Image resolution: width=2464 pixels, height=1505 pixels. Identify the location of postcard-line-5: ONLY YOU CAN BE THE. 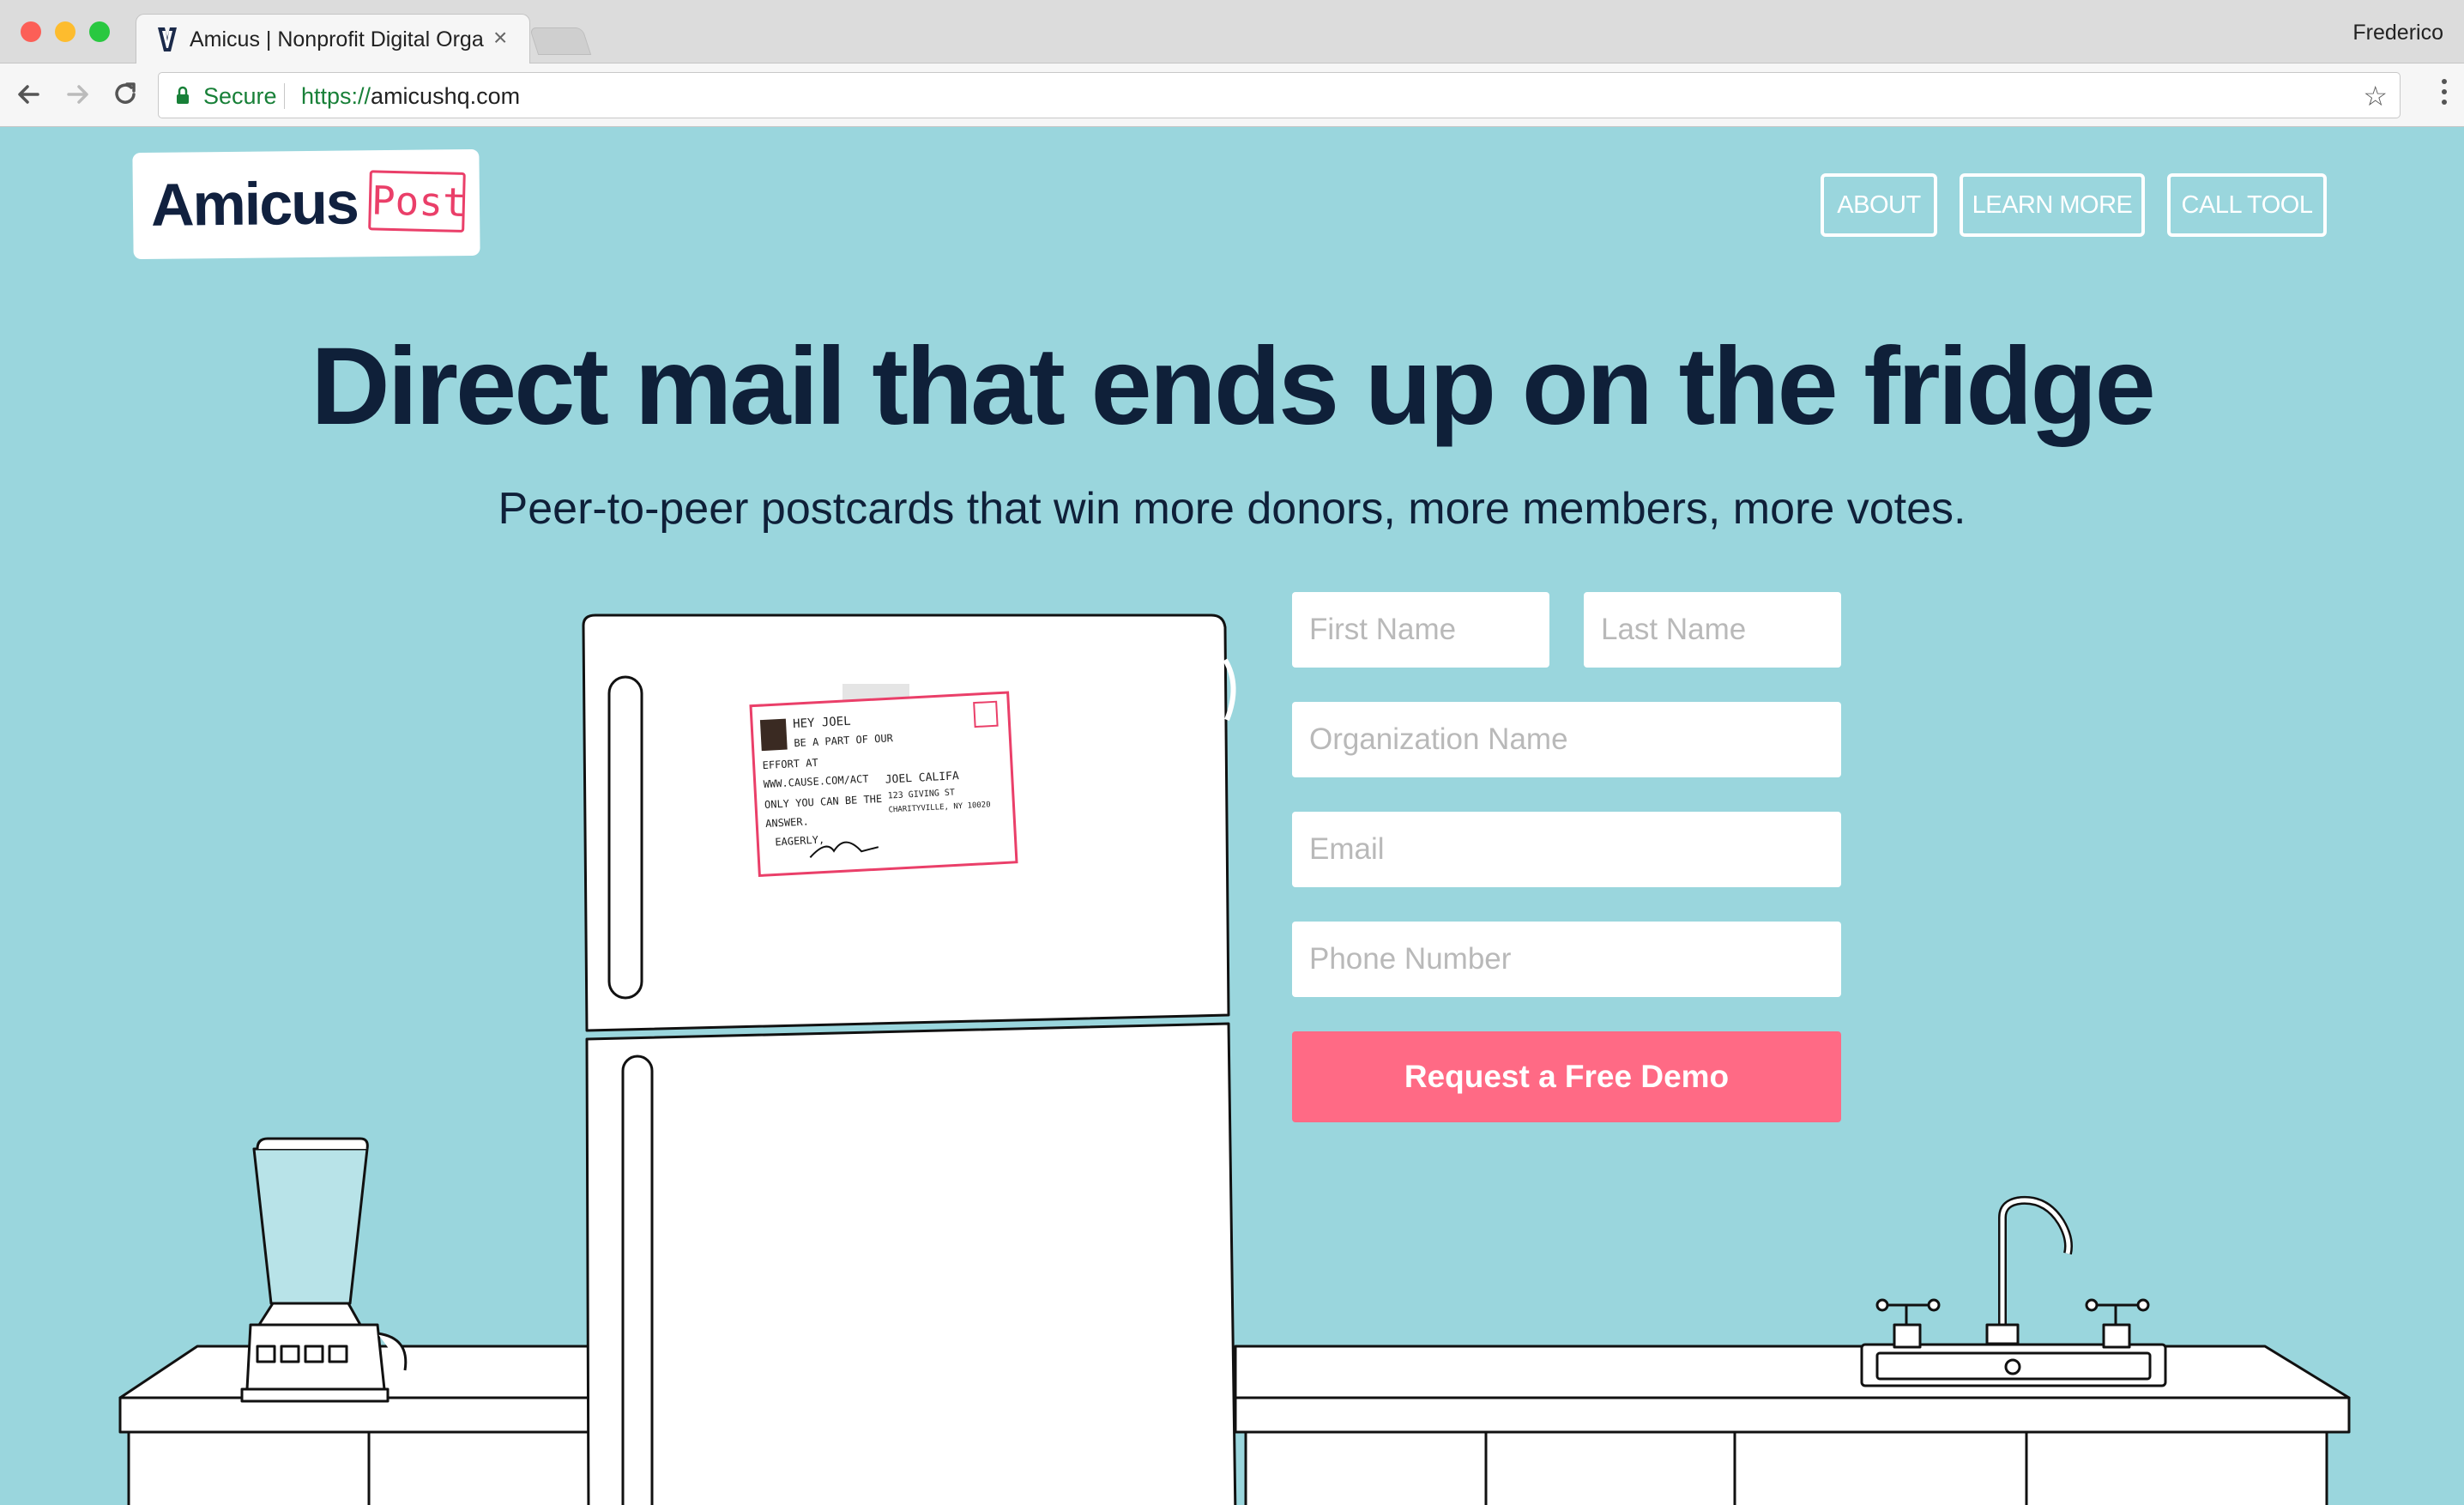
(823, 802).